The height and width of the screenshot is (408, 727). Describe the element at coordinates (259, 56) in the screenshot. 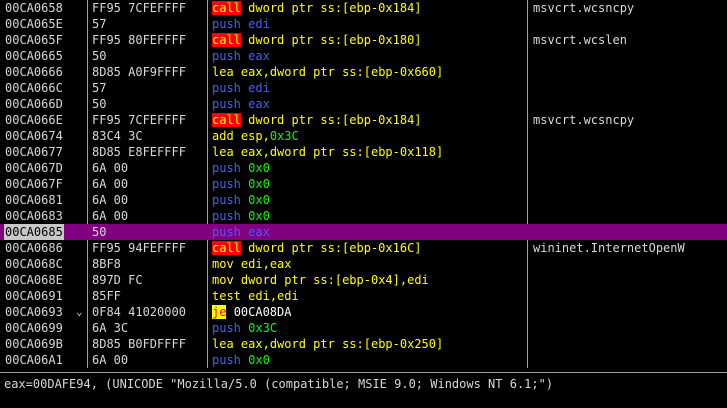

I see `operand: eax` at that location.